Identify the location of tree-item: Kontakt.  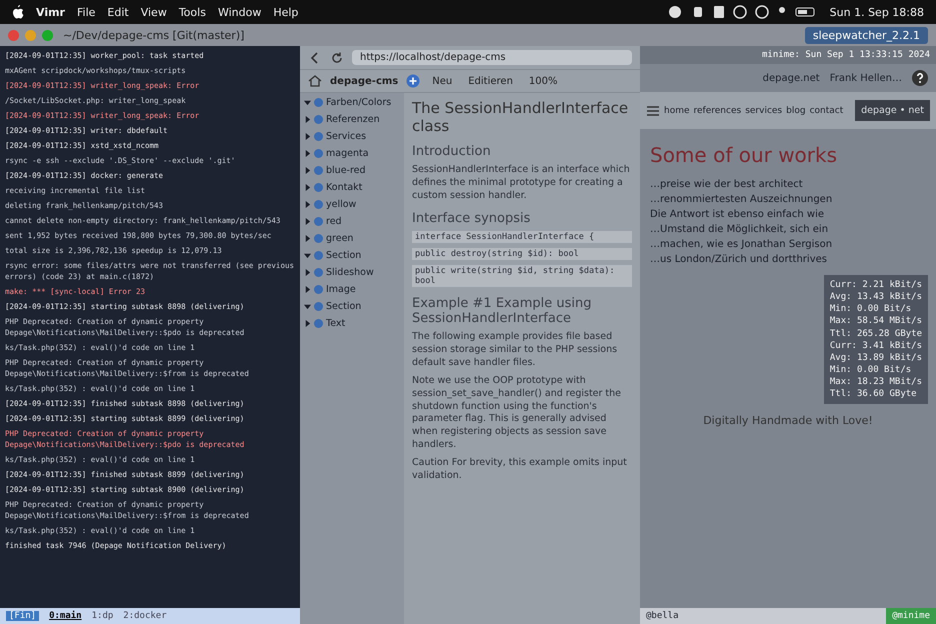
(352, 187).